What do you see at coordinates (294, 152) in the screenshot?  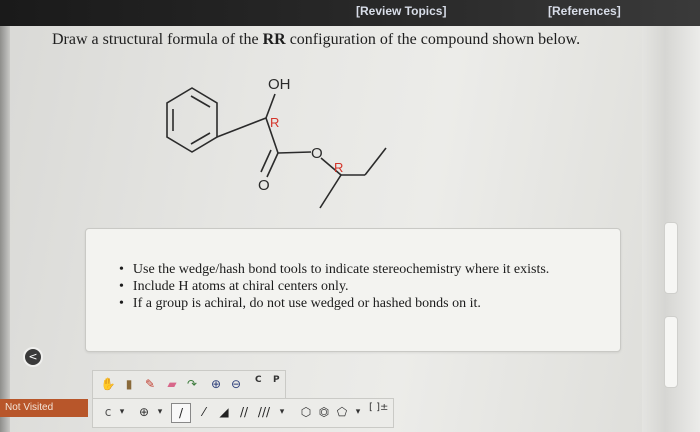 I see `bond-to-ester-oxygen` at bounding box center [294, 152].